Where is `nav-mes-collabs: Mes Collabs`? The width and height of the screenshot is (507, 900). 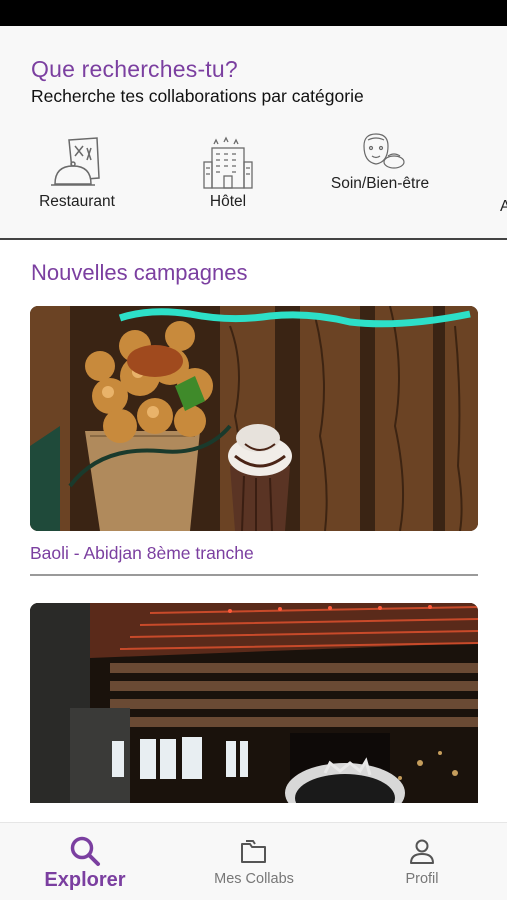
nav-mes-collabs: Mes Collabs is located at coordinates (254, 861).